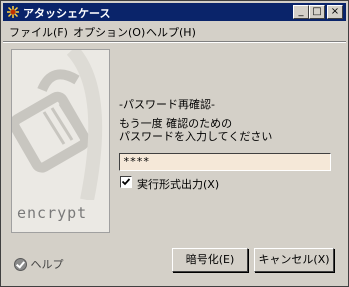  Describe the element at coordinates (301, 12) in the screenshot. I see `minimize-button: _` at that location.